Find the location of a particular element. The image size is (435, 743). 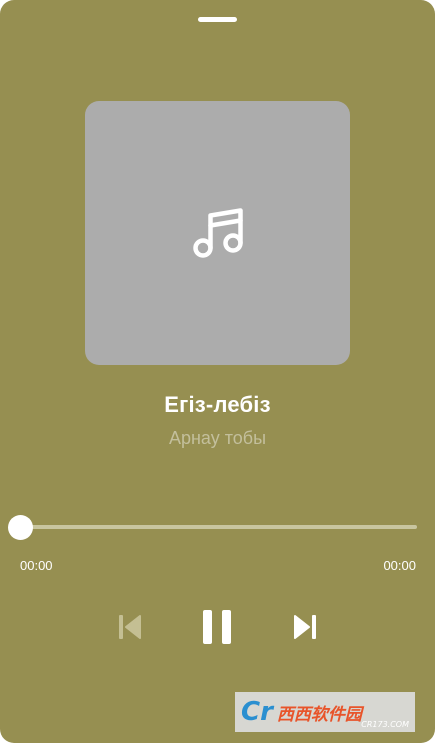

drag-handle is located at coordinates (217, 19).